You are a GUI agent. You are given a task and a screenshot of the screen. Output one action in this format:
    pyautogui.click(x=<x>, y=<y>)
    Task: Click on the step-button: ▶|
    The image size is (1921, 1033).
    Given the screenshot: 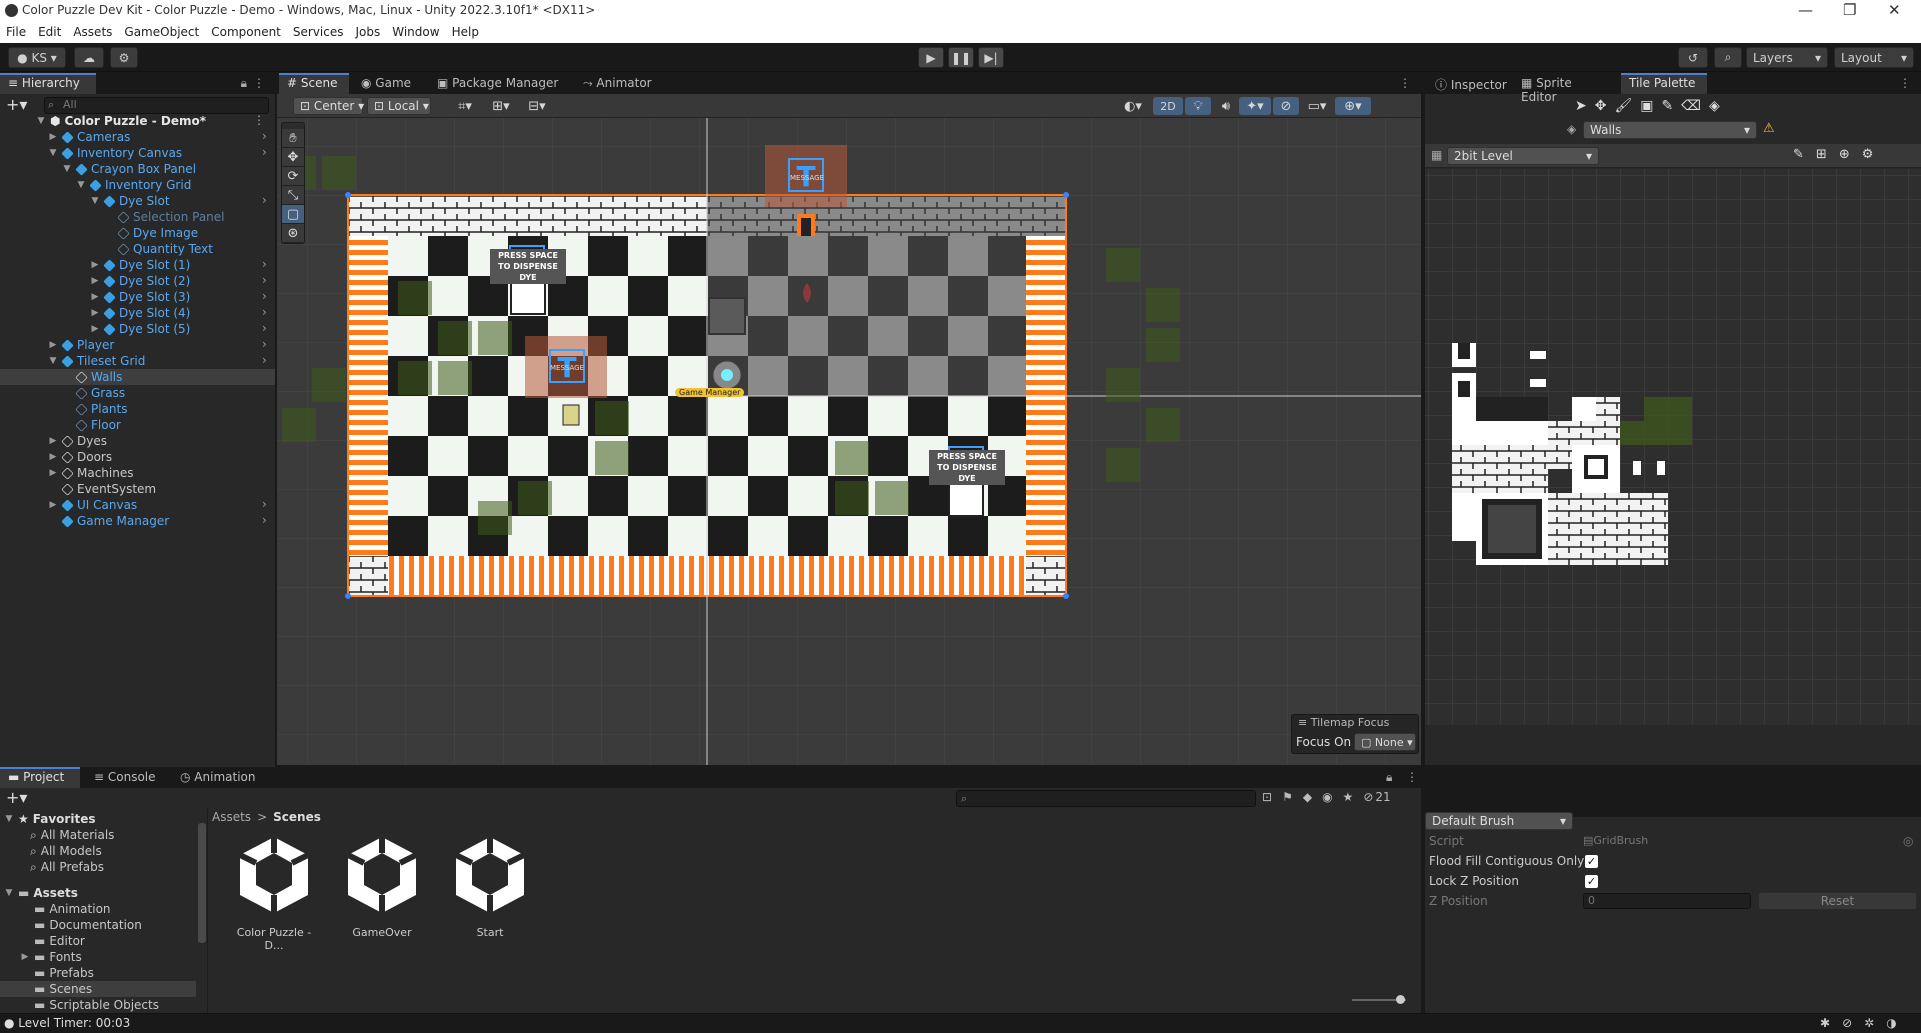 What is the action you would take?
    pyautogui.click(x=991, y=57)
    